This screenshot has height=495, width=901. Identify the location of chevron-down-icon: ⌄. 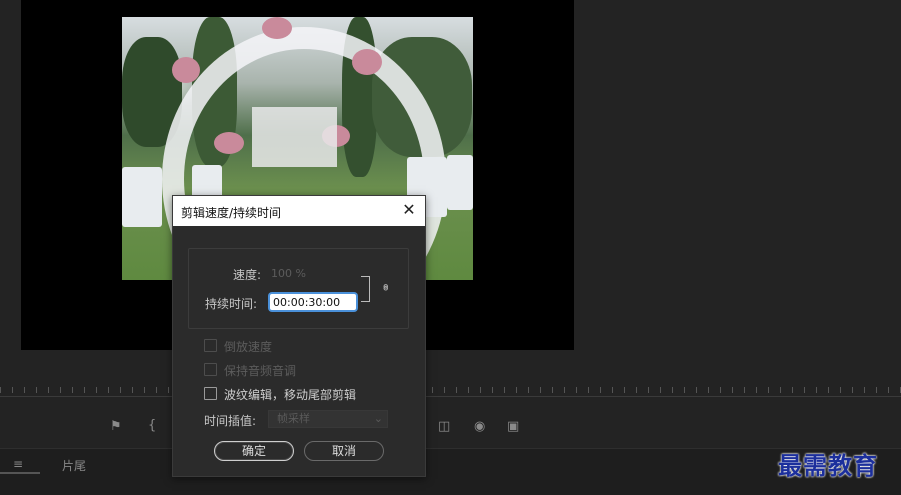
(378, 418).